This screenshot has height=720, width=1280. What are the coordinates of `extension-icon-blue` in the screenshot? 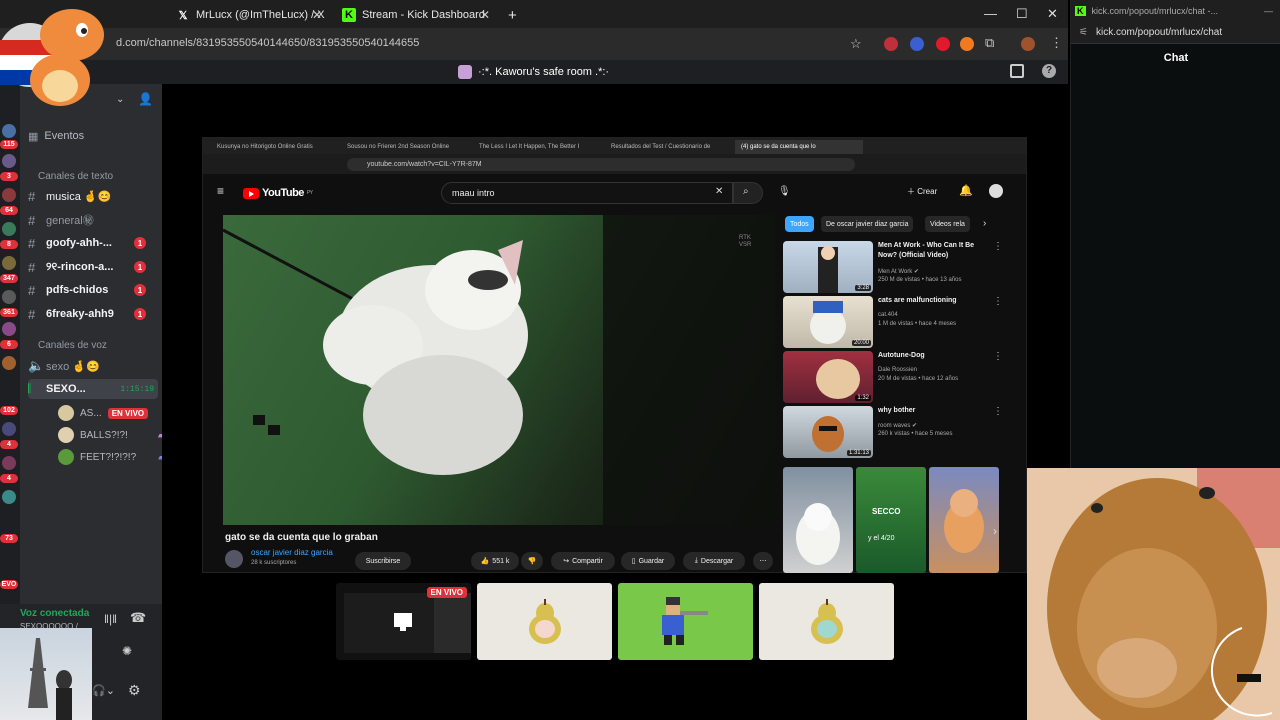 It's located at (917, 44).